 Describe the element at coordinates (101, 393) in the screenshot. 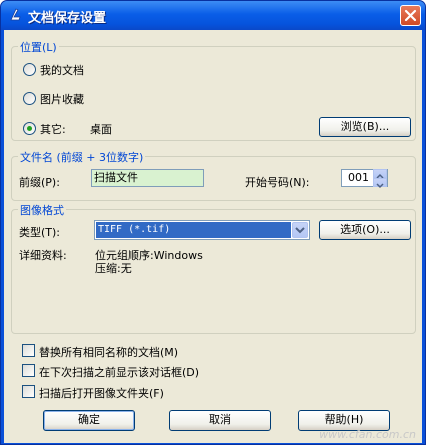

I see `open-folder-label: 扫描后打开图像文件夹(F)` at that location.